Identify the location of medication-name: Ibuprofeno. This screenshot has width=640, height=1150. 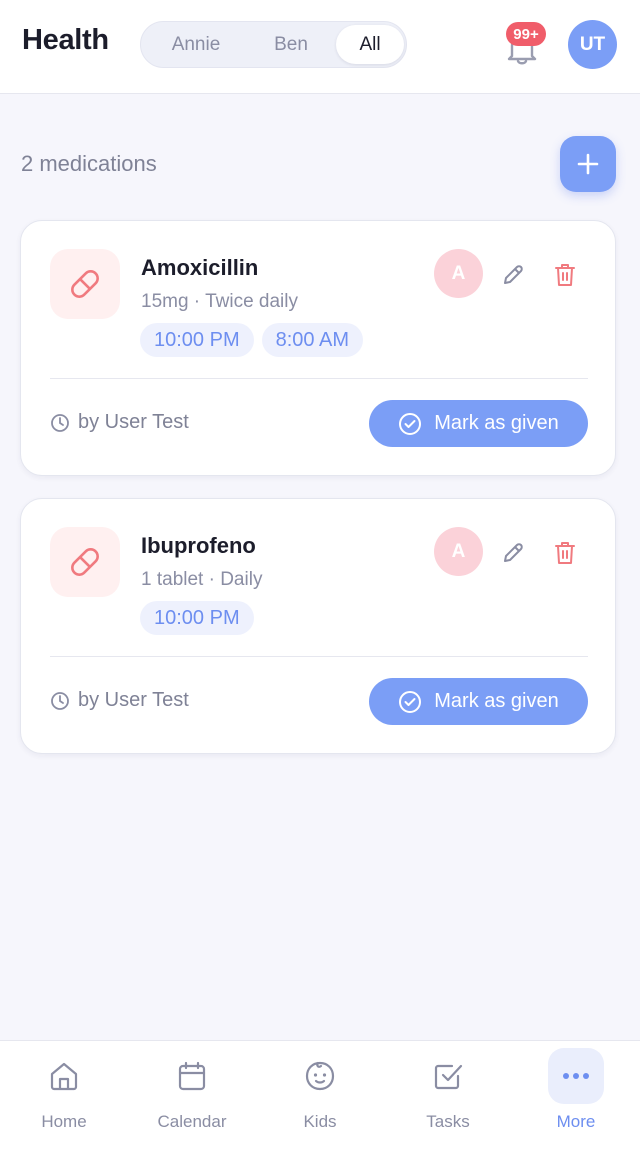
(198, 545).